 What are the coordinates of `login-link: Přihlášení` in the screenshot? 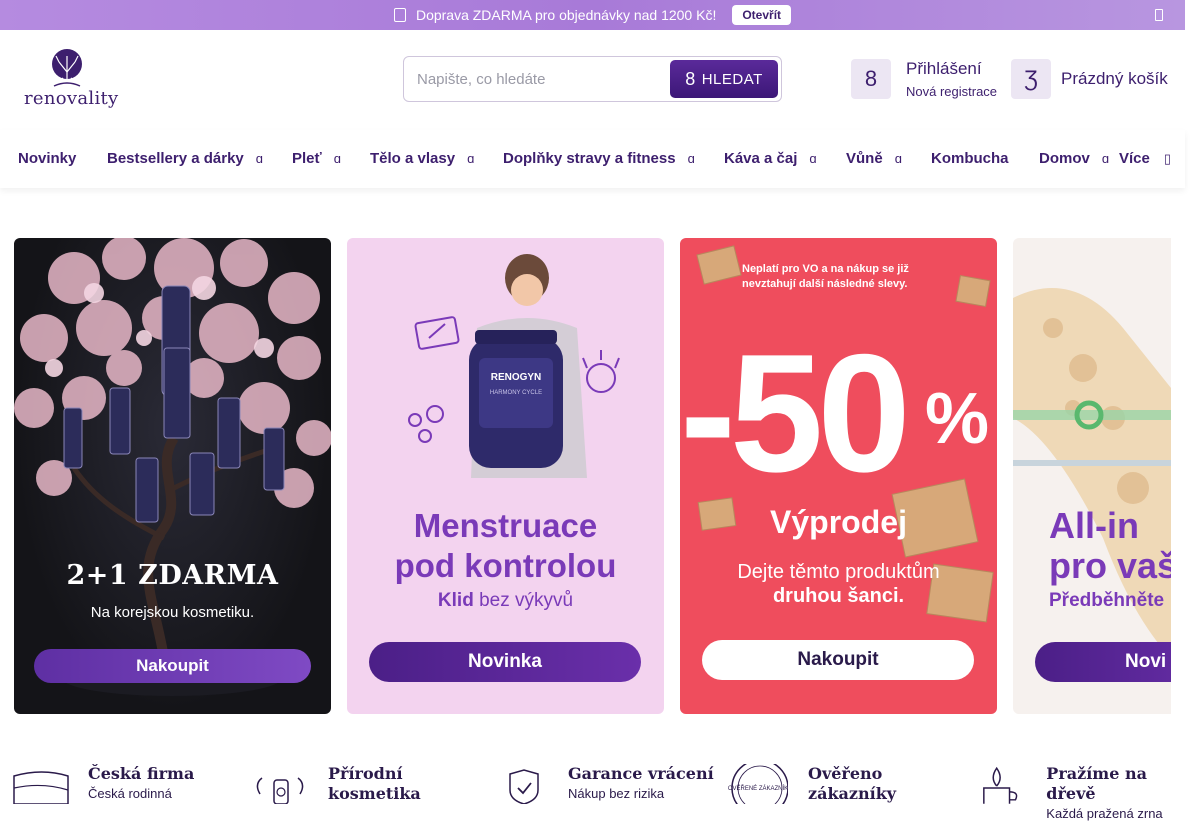 It's located at (951, 69).